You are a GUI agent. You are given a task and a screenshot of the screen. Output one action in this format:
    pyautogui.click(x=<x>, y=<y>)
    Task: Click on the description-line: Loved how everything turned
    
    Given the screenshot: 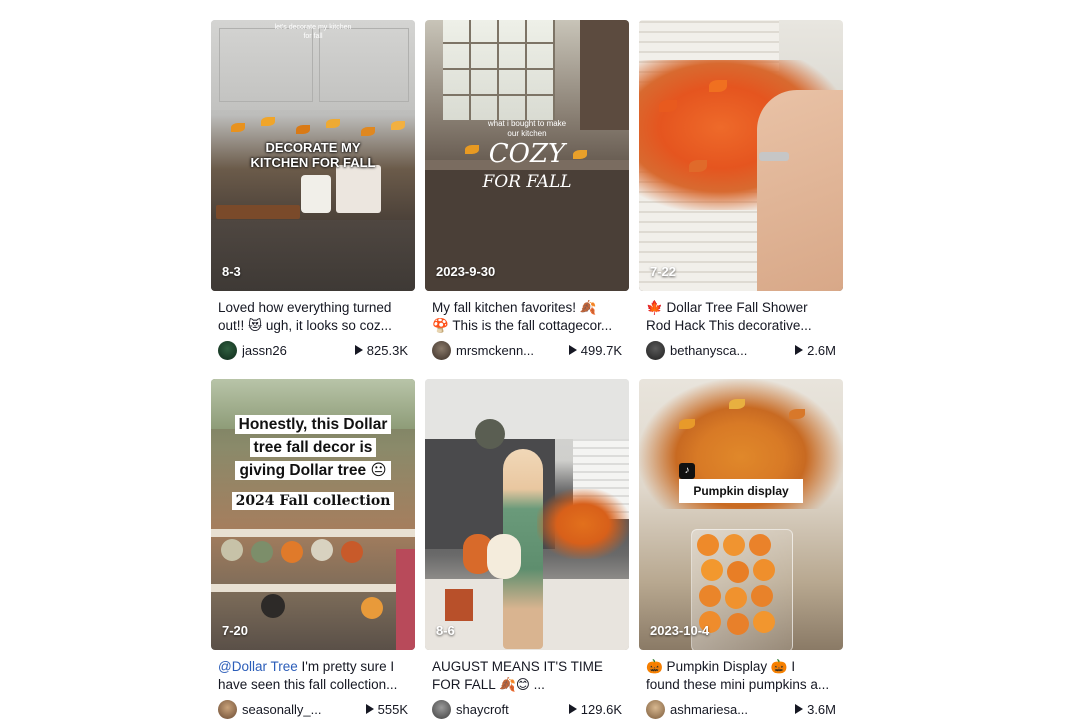 What is the action you would take?
    pyautogui.click(x=305, y=307)
    